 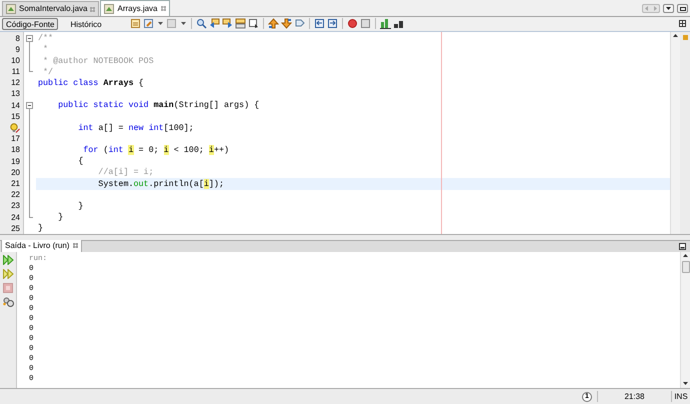 What do you see at coordinates (125, 173) in the screenshot?
I see `code-line: //a[i] = i;` at bounding box center [125, 173].